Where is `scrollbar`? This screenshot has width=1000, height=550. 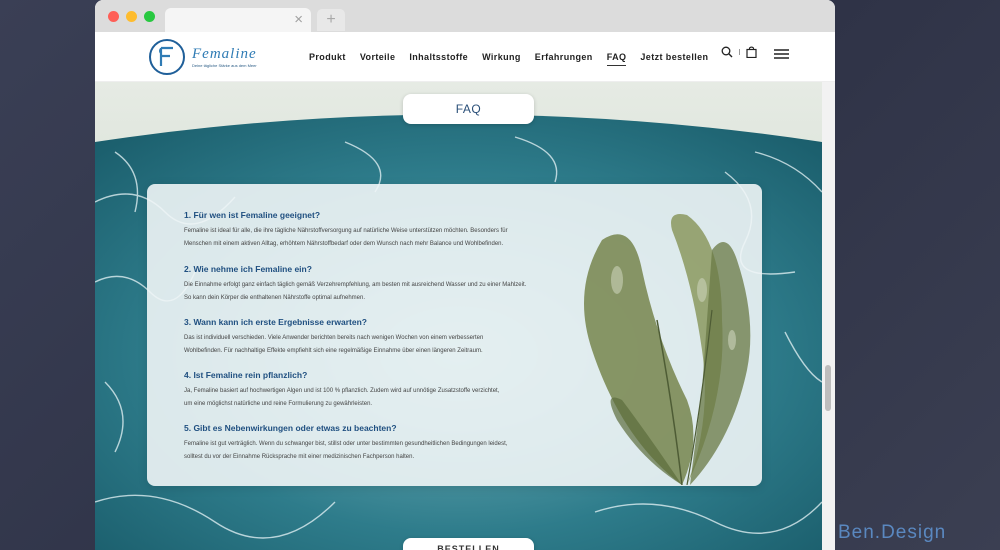
scrollbar is located at coordinates (828, 316).